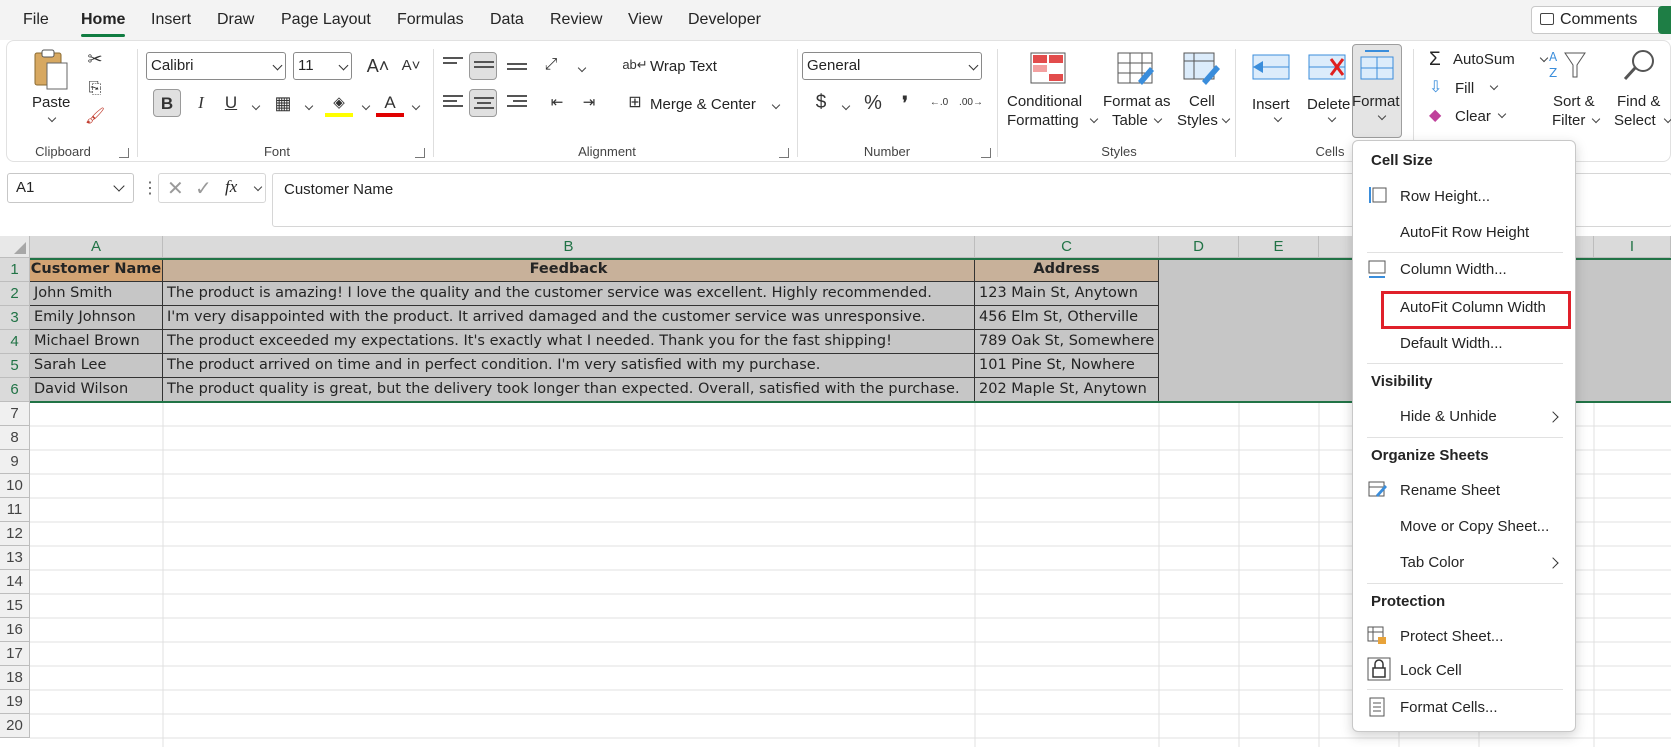 This screenshot has height=747, width=1671. What do you see at coordinates (96, 342) in the screenshot?
I see `table-cell: Michael Brown` at bounding box center [96, 342].